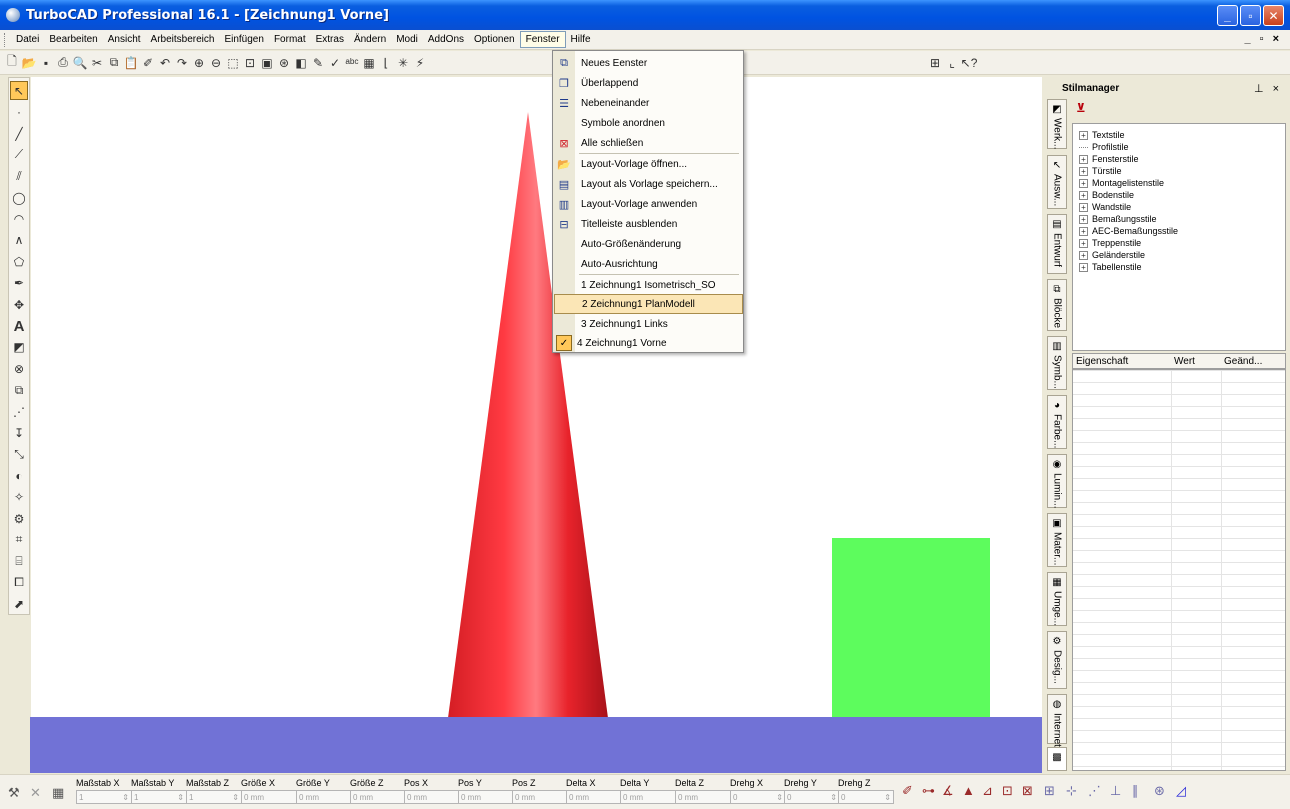 This screenshot has width=1290, height=809. What do you see at coordinates (1227, 15) in the screenshot?
I see `minimize-button: _` at bounding box center [1227, 15].